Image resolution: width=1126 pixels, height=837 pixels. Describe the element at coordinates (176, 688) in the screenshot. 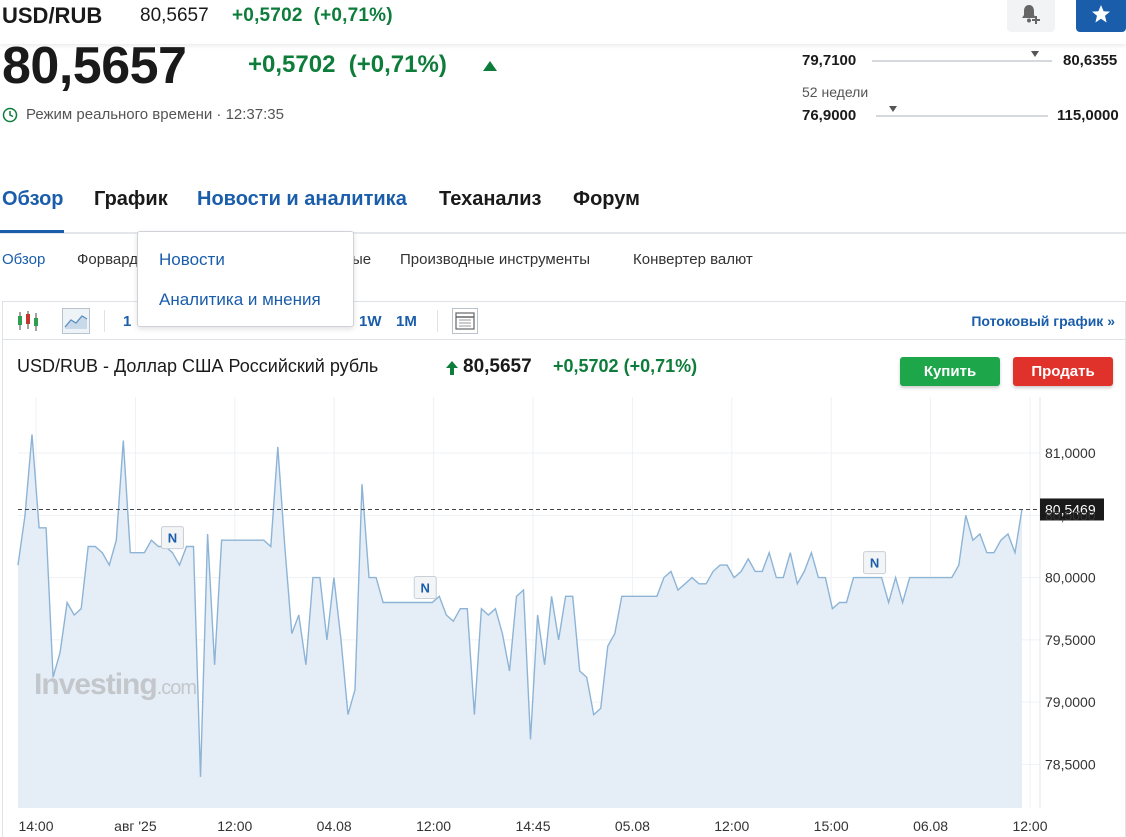

I see `watermark-suffix: .com` at that location.